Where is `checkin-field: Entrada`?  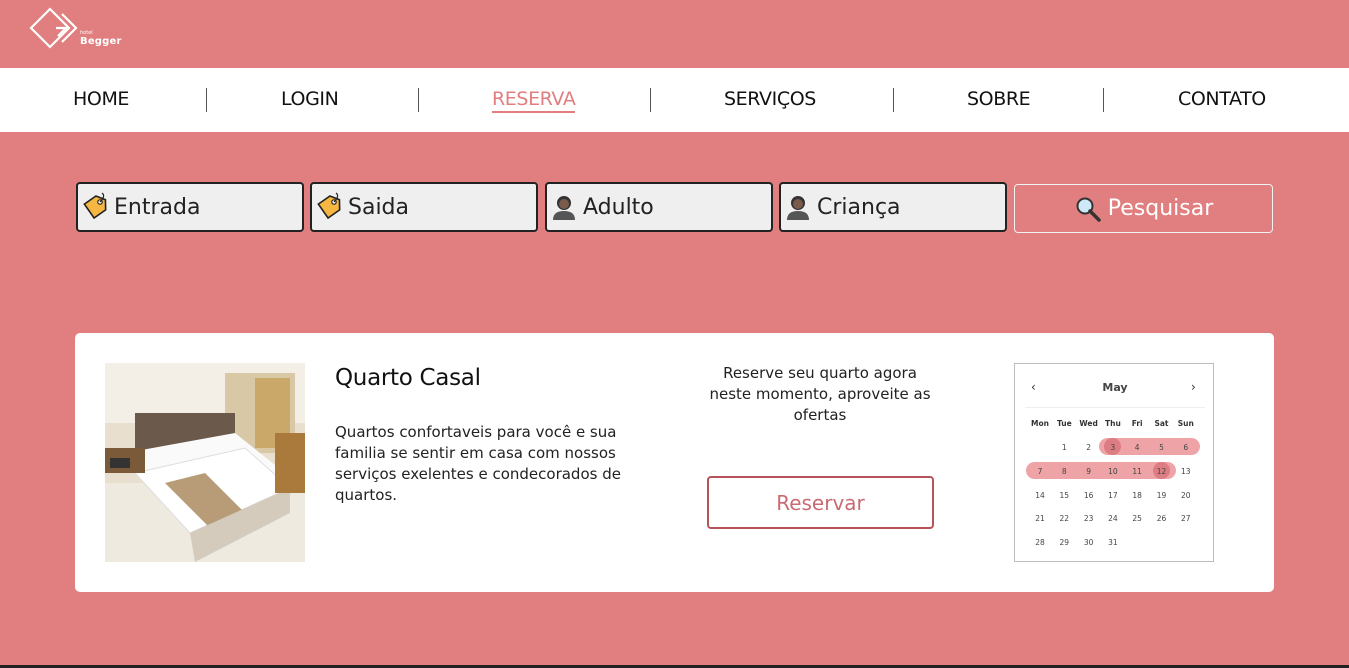
checkin-field: Entrada is located at coordinates (190, 207).